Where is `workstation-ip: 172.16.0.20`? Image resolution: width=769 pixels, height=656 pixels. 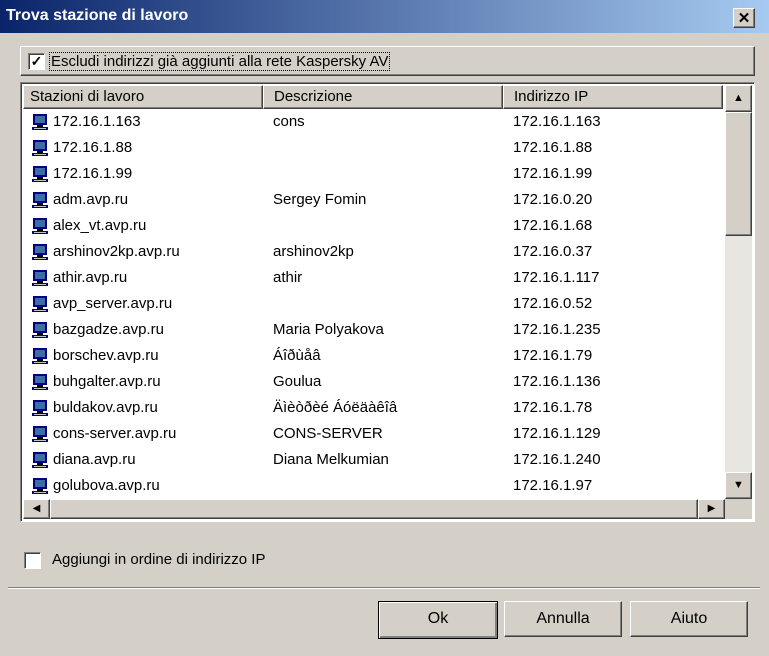 workstation-ip: 172.16.0.20 is located at coordinates (553, 199).